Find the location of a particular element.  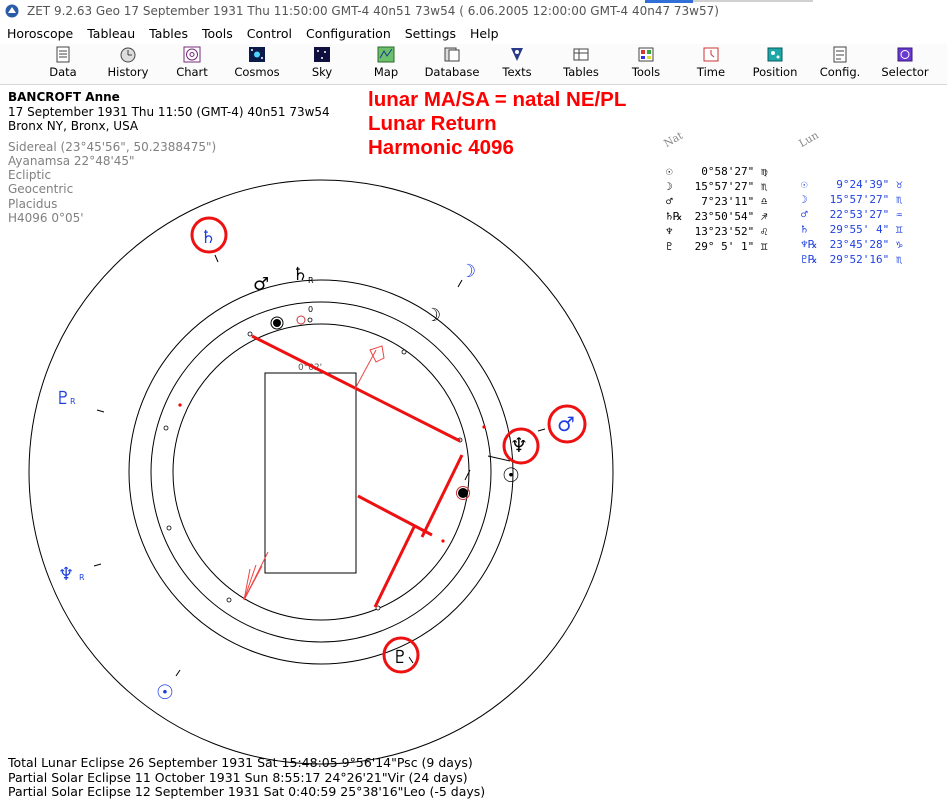

mars-position-marker is located at coordinates (301, 320).